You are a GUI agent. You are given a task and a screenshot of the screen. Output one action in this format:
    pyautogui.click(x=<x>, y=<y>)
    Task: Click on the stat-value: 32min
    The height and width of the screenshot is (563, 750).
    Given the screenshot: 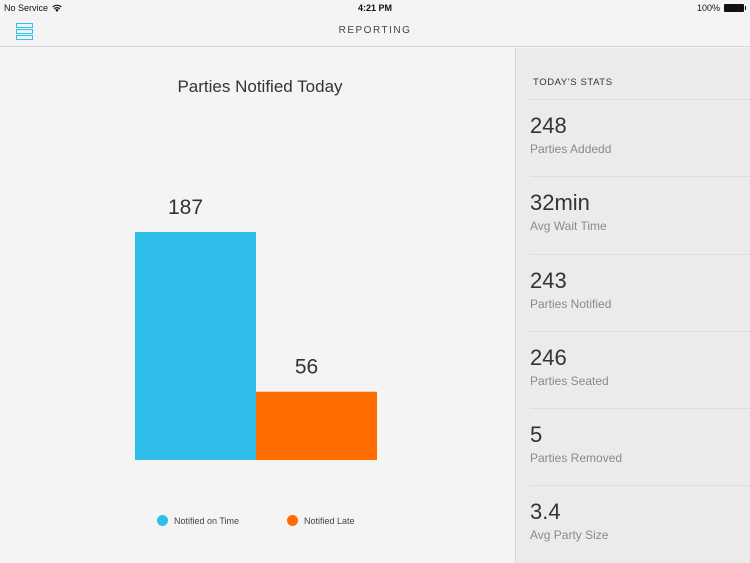 What is the action you would take?
    pyautogui.click(x=560, y=202)
    